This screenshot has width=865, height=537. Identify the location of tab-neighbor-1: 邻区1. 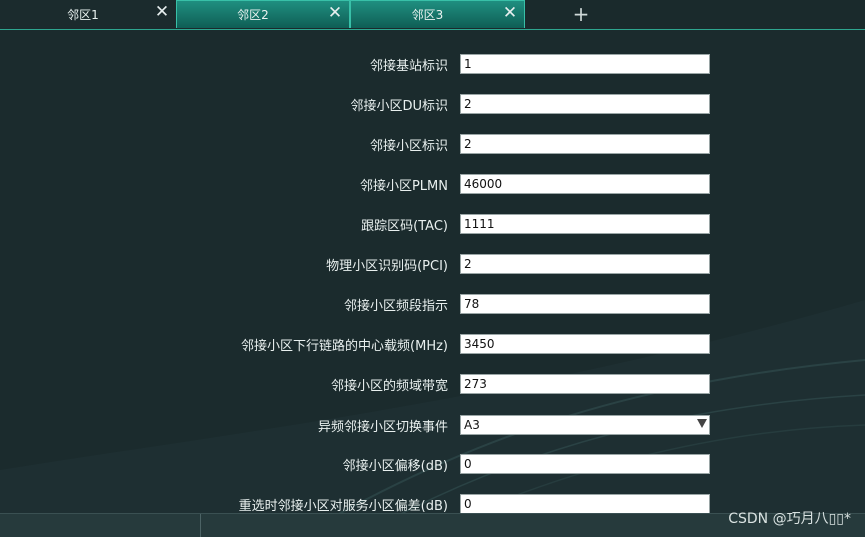
(88, 14).